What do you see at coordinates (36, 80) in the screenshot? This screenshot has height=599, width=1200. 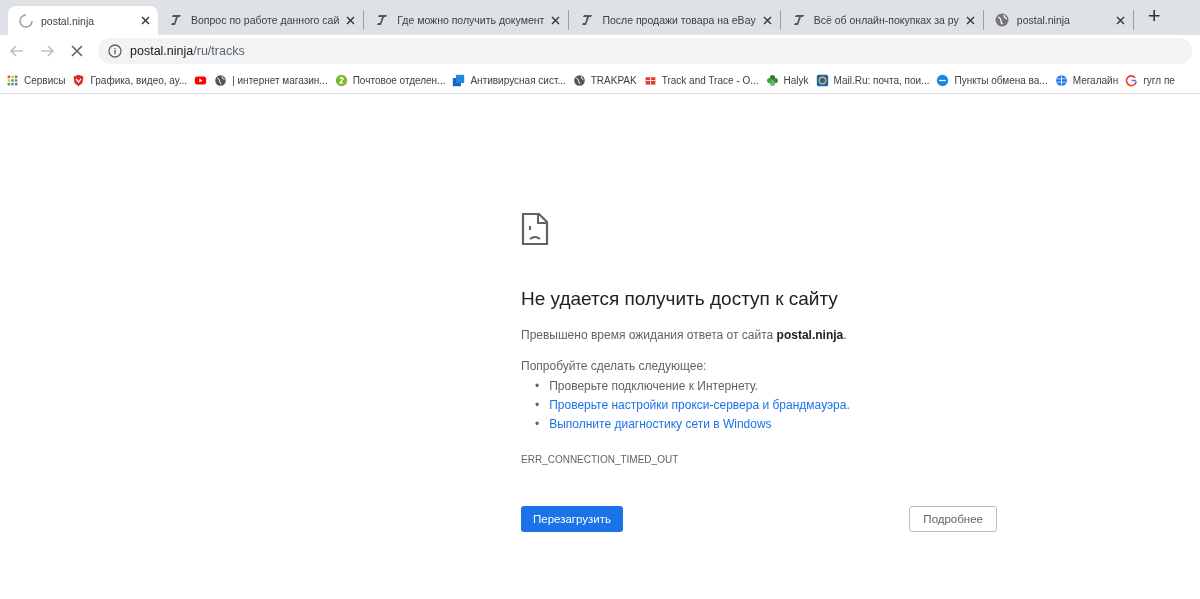 I see `bookmark: Сервисы` at bounding box center [36, 80].